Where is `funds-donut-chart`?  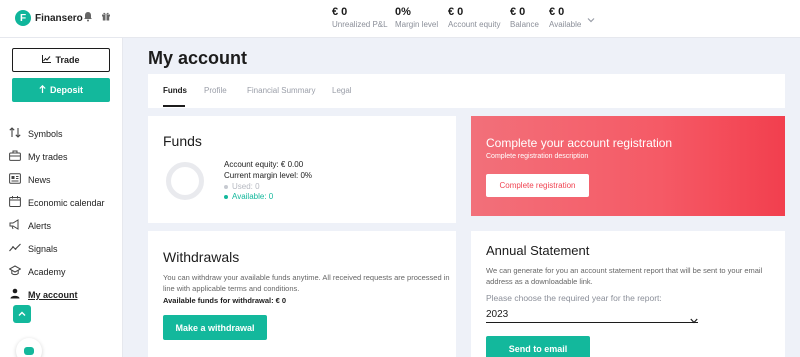
funds-donut-chart is located at coordinates (185, 181).